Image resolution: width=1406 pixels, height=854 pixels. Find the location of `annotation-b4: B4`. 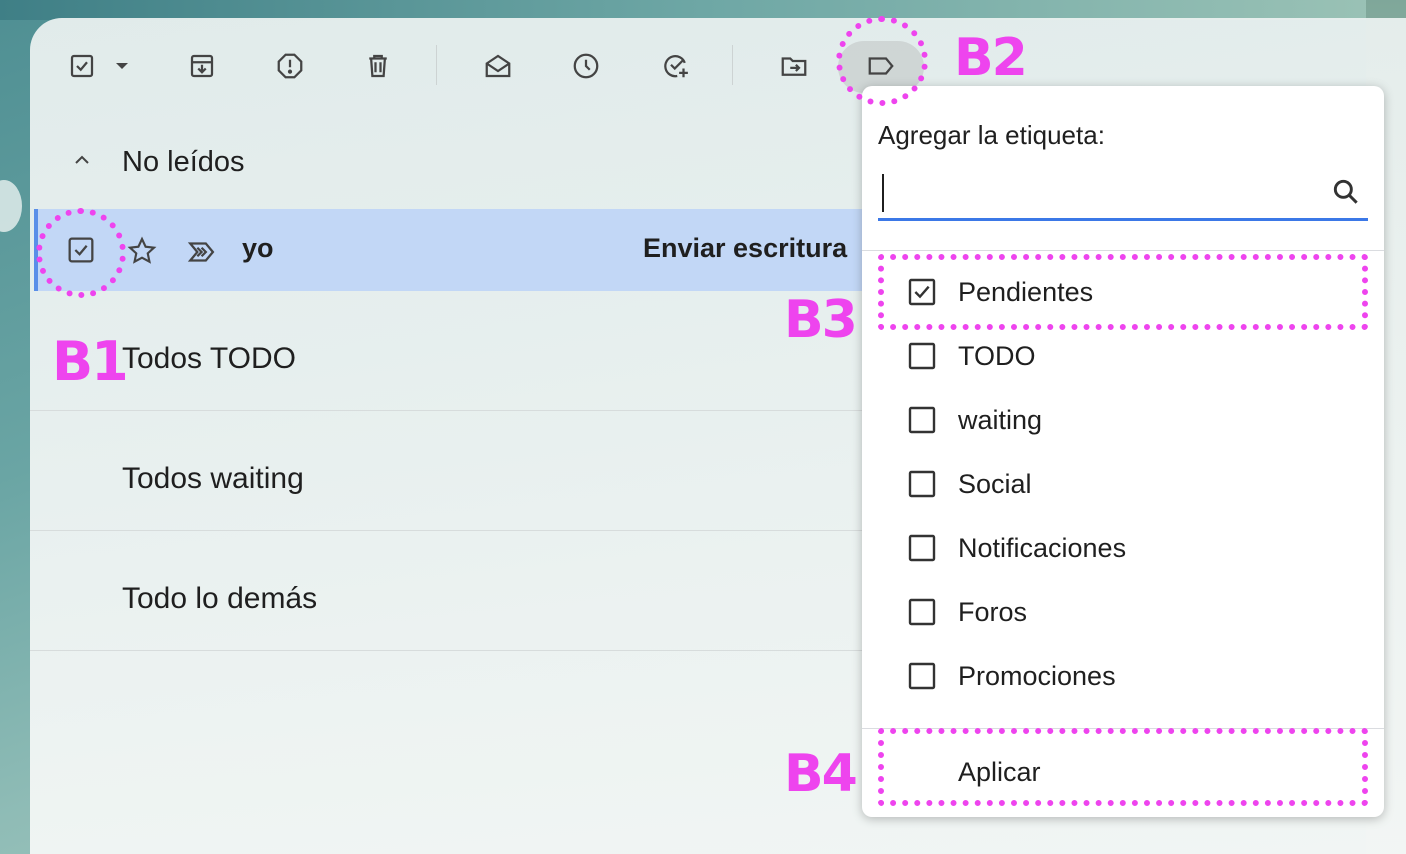

annotation-b4: B4 is located at coordinates (821, 774).